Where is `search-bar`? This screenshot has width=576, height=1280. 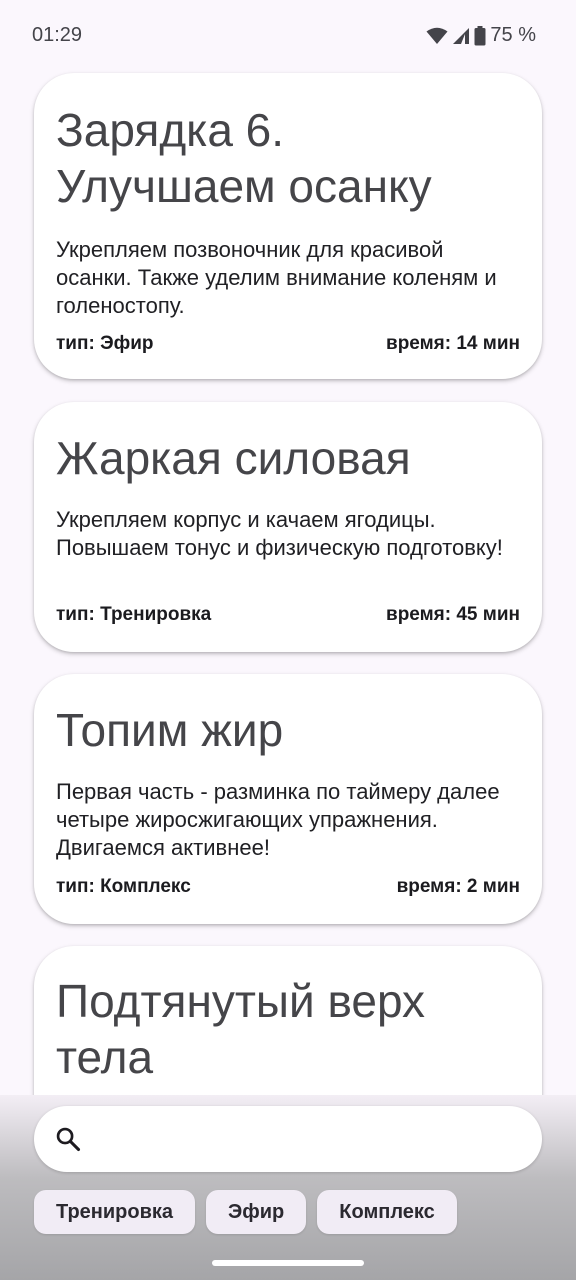
search-bar is located at coordinates (288, 1139).